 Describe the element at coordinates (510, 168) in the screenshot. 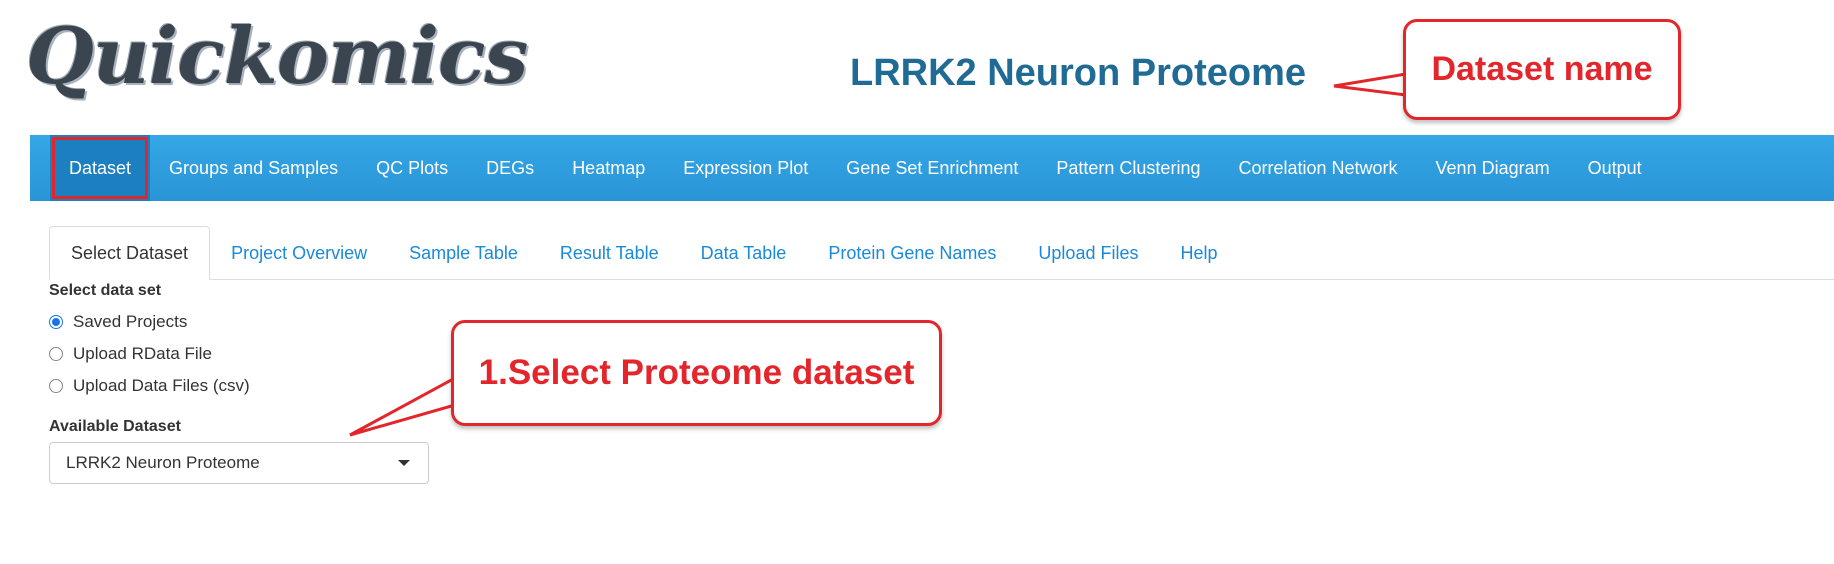

I see `nav-degs: DEGs` at that location.